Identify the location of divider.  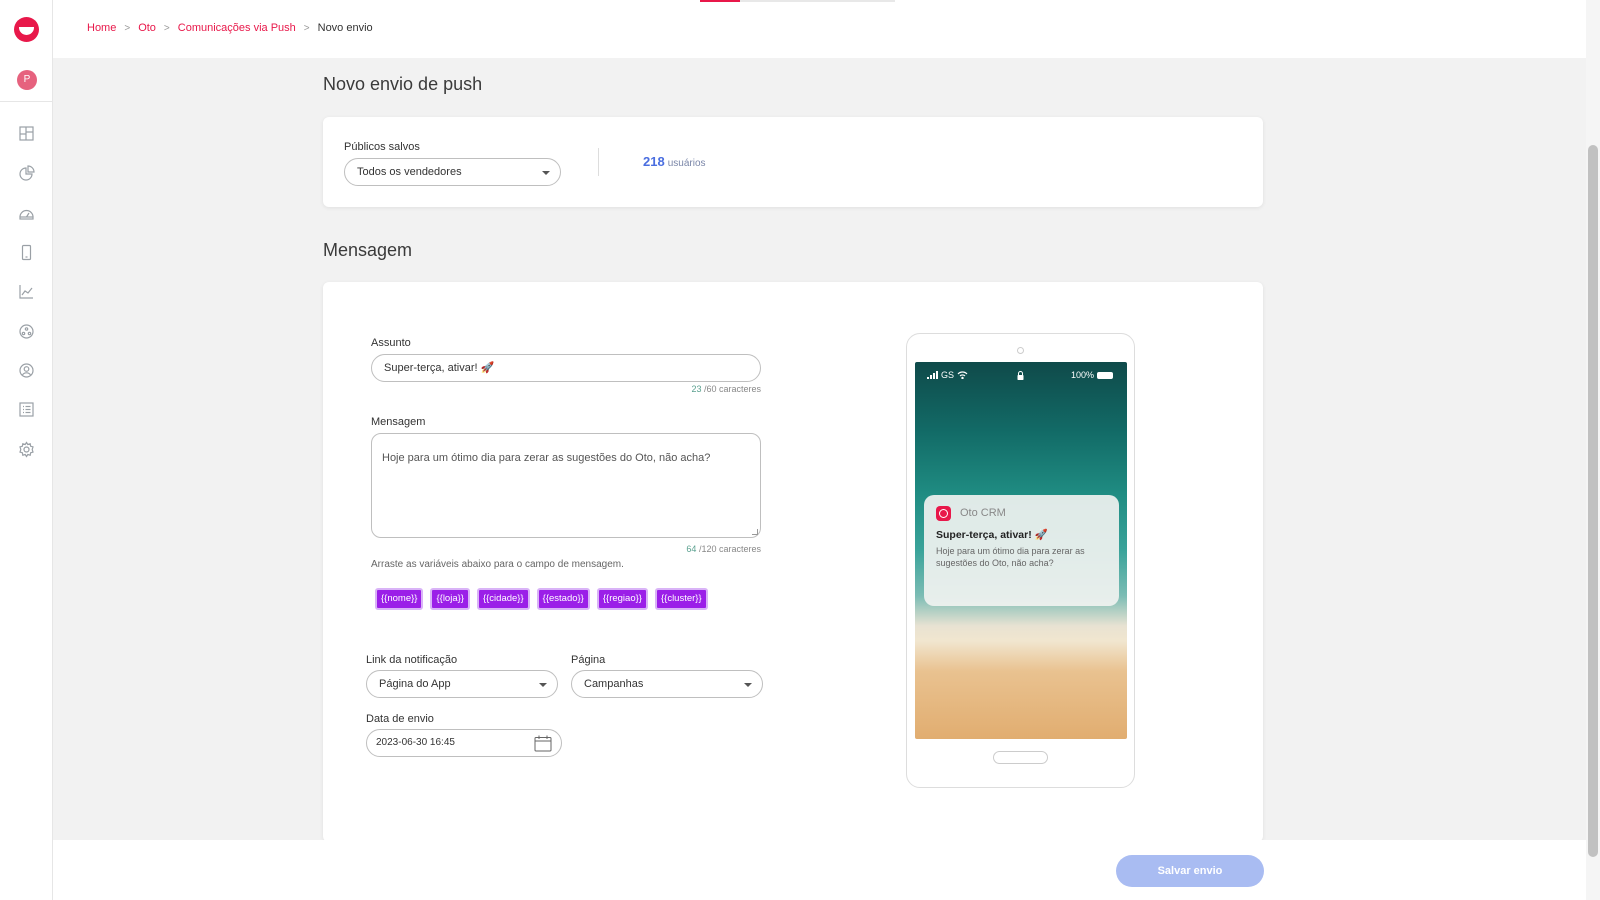
(598, 162).